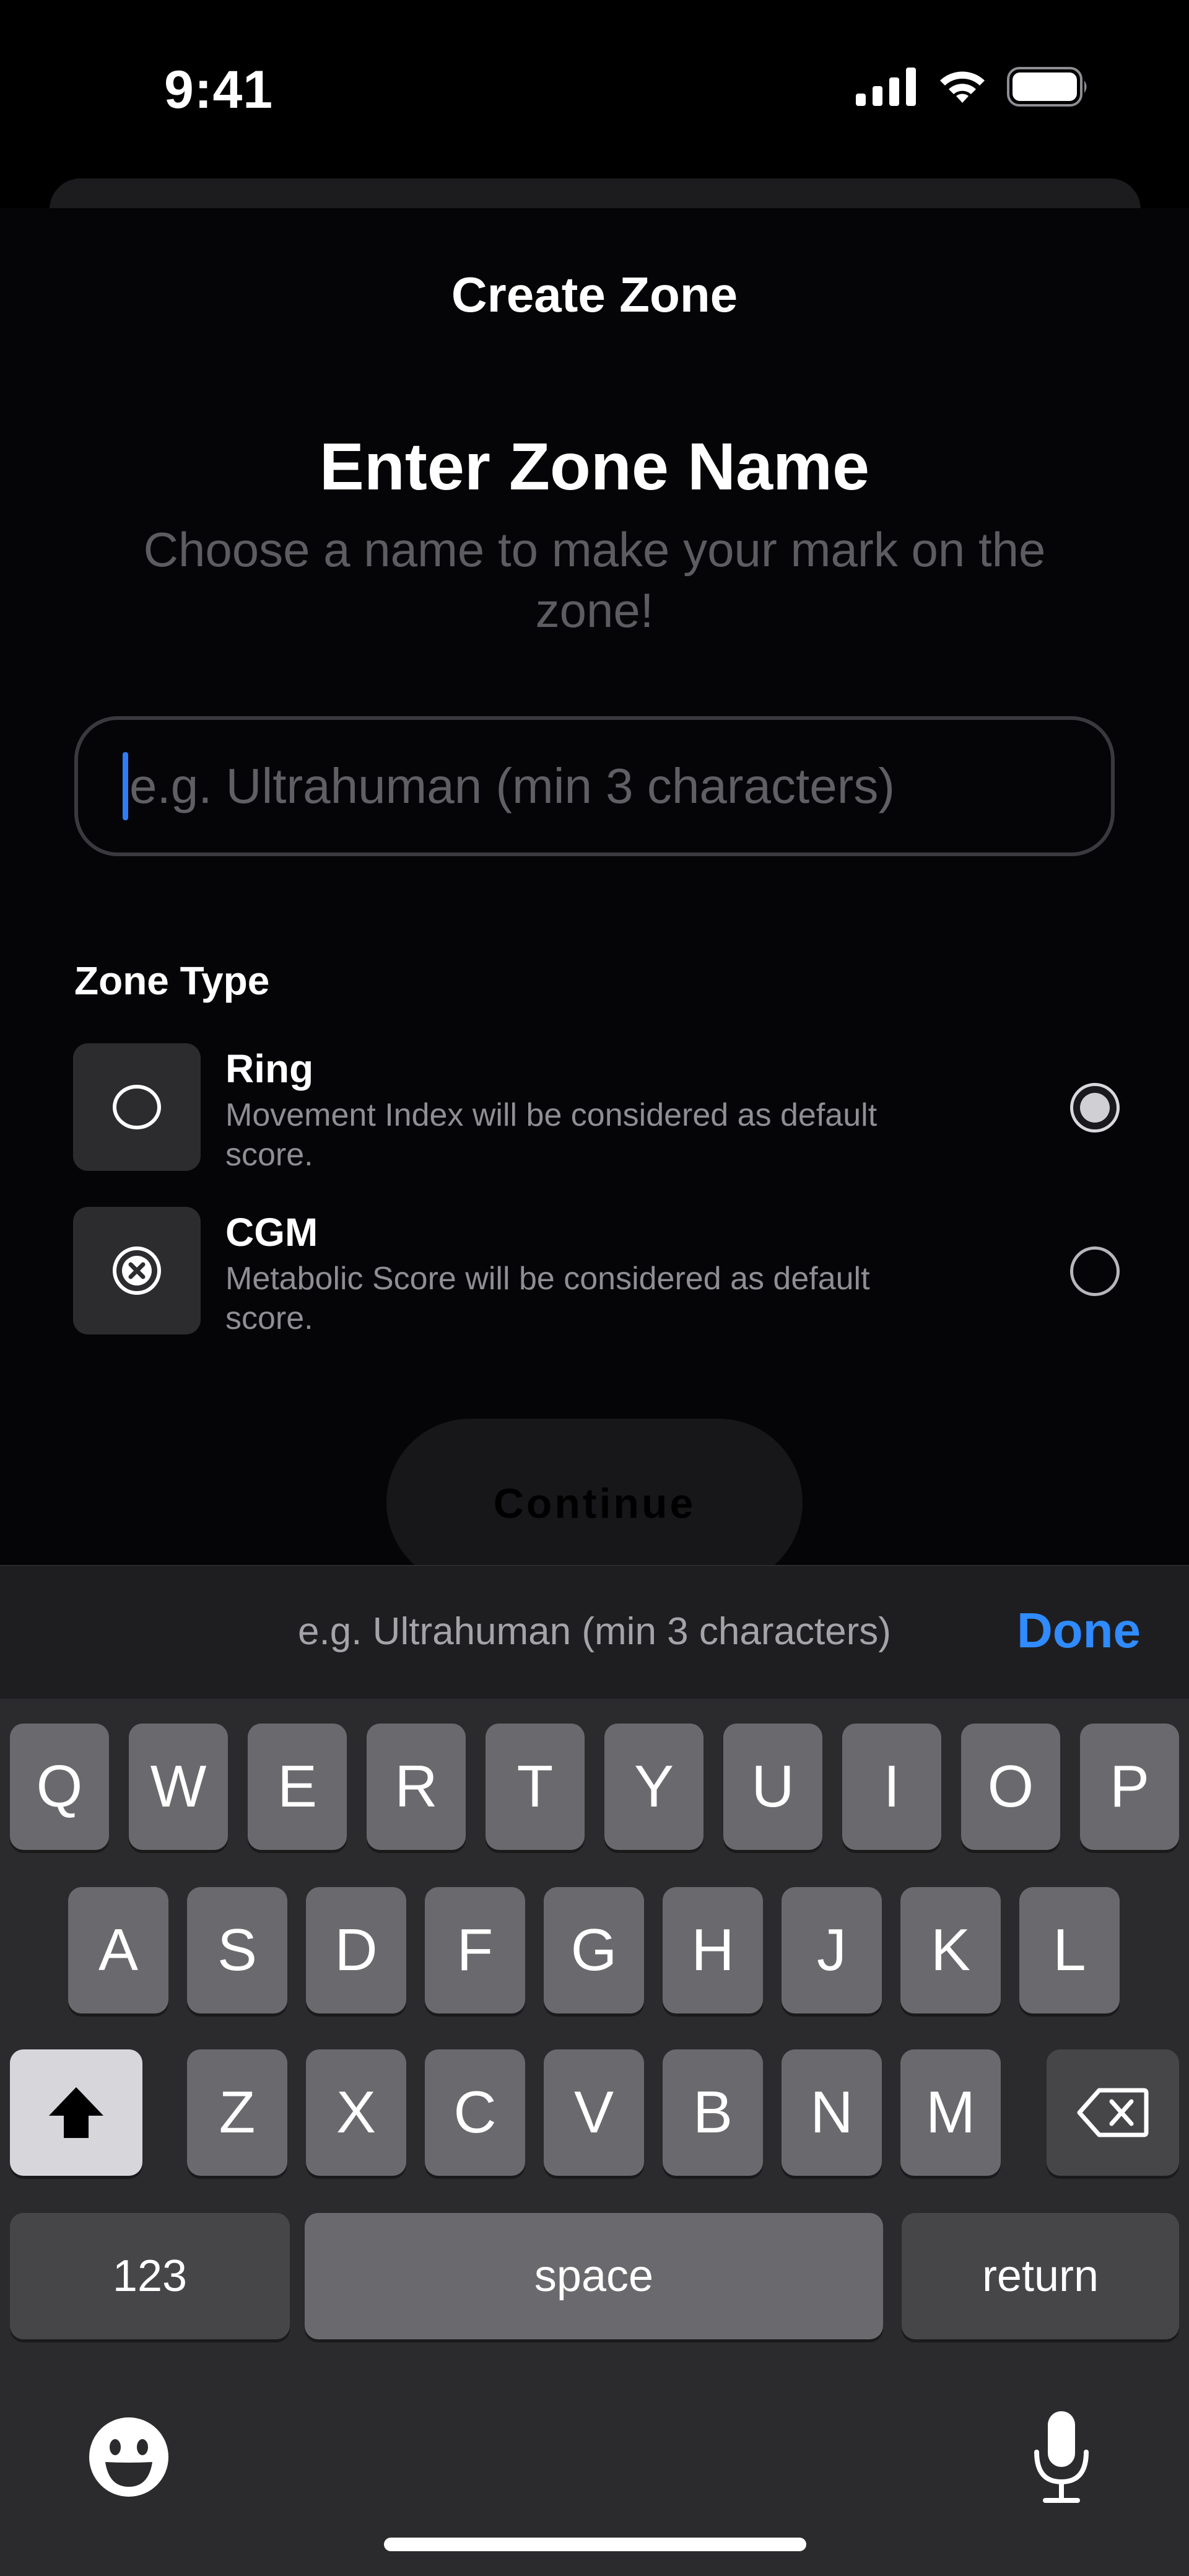 The width and height of the screenshot is (1189, 2576). What do you see at coordinates (1095, 1107) in the screenshot?
I see `radio-ring` at bounding box center [1095, 1107].